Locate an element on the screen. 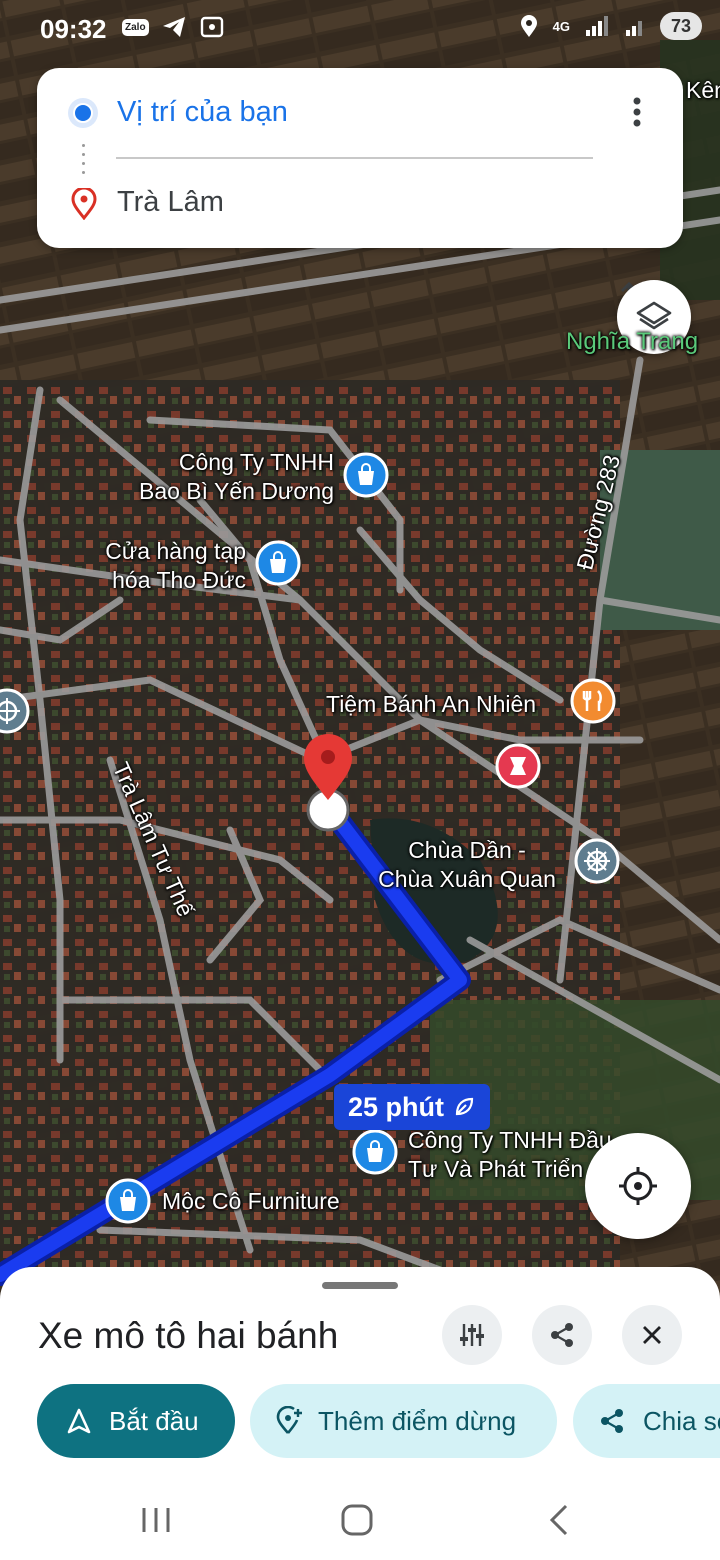  crosshair-icon is located at coordinates (638, 1186).